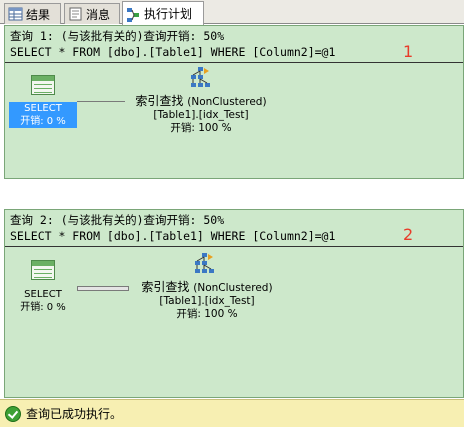  I want to click on annotation-marker-2: 2, so click(408, 234).